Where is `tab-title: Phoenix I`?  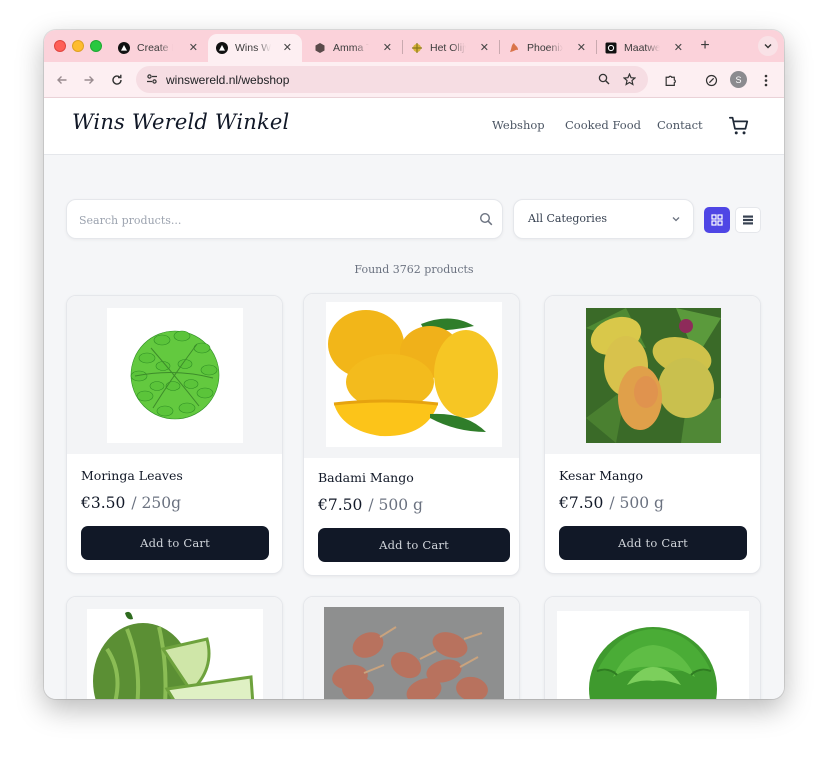 tab-title: Phoenix I is located at coordinates (545, 48).